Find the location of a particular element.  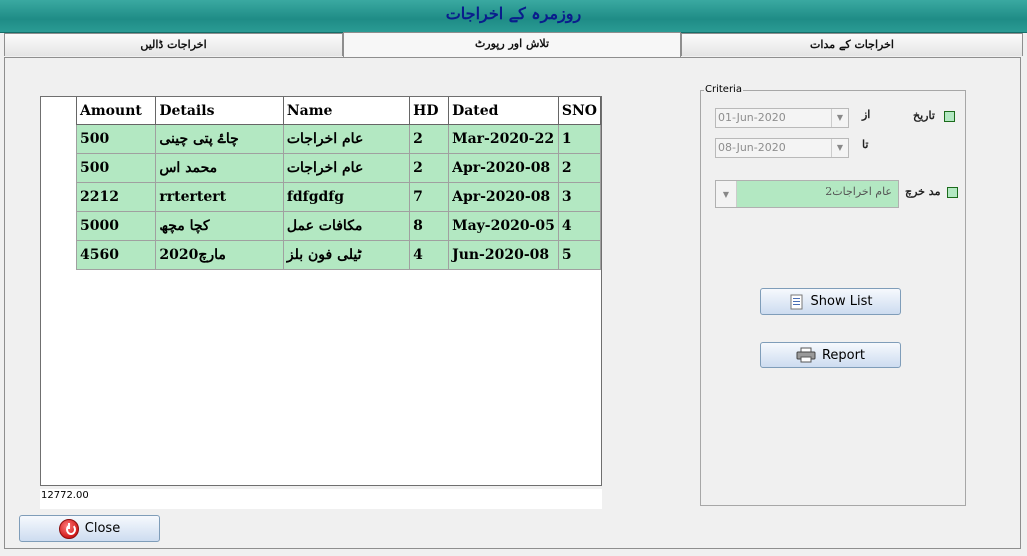

header-row: Amount Details Name HD Dated SNO is located at coordinates (338, 111).